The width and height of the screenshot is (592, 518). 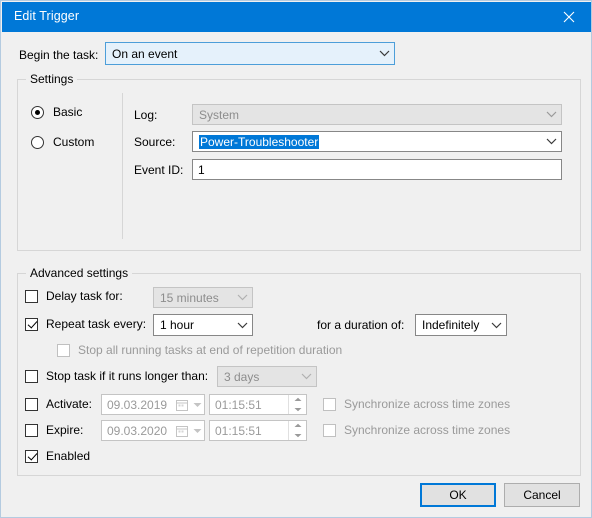 I want to click on stop-task-longer-checkmark, so click(x=31, y=376).